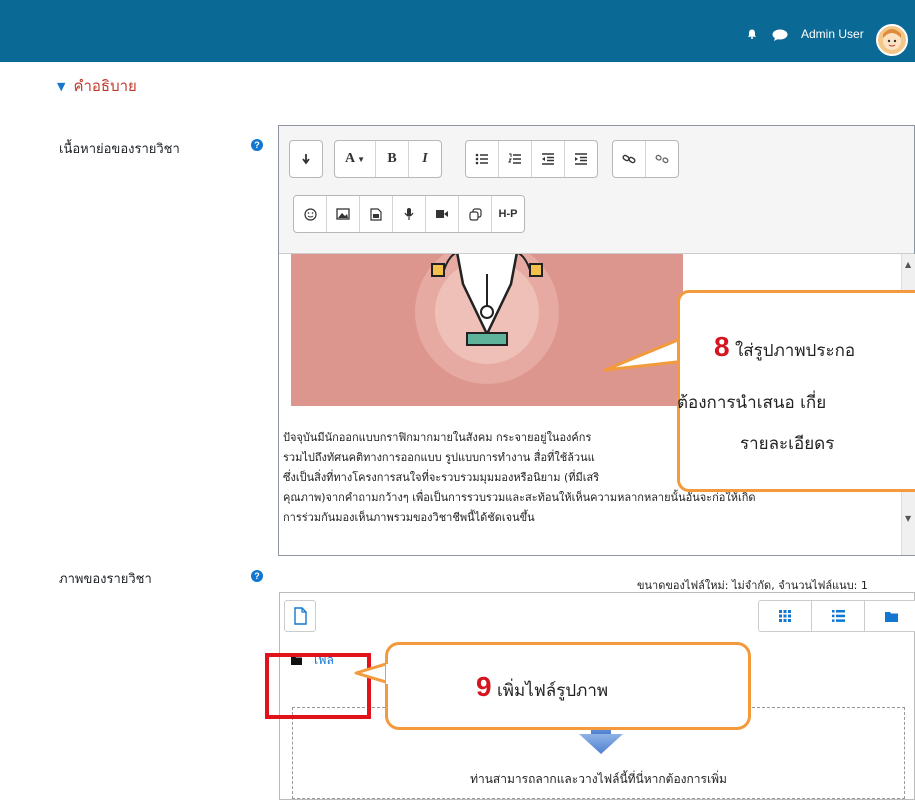 The width and height of the screenshot is (915, 800). Describe the element at coordinates (350, 158) in the screenshot. I see `font-color-icon: A` at that location.